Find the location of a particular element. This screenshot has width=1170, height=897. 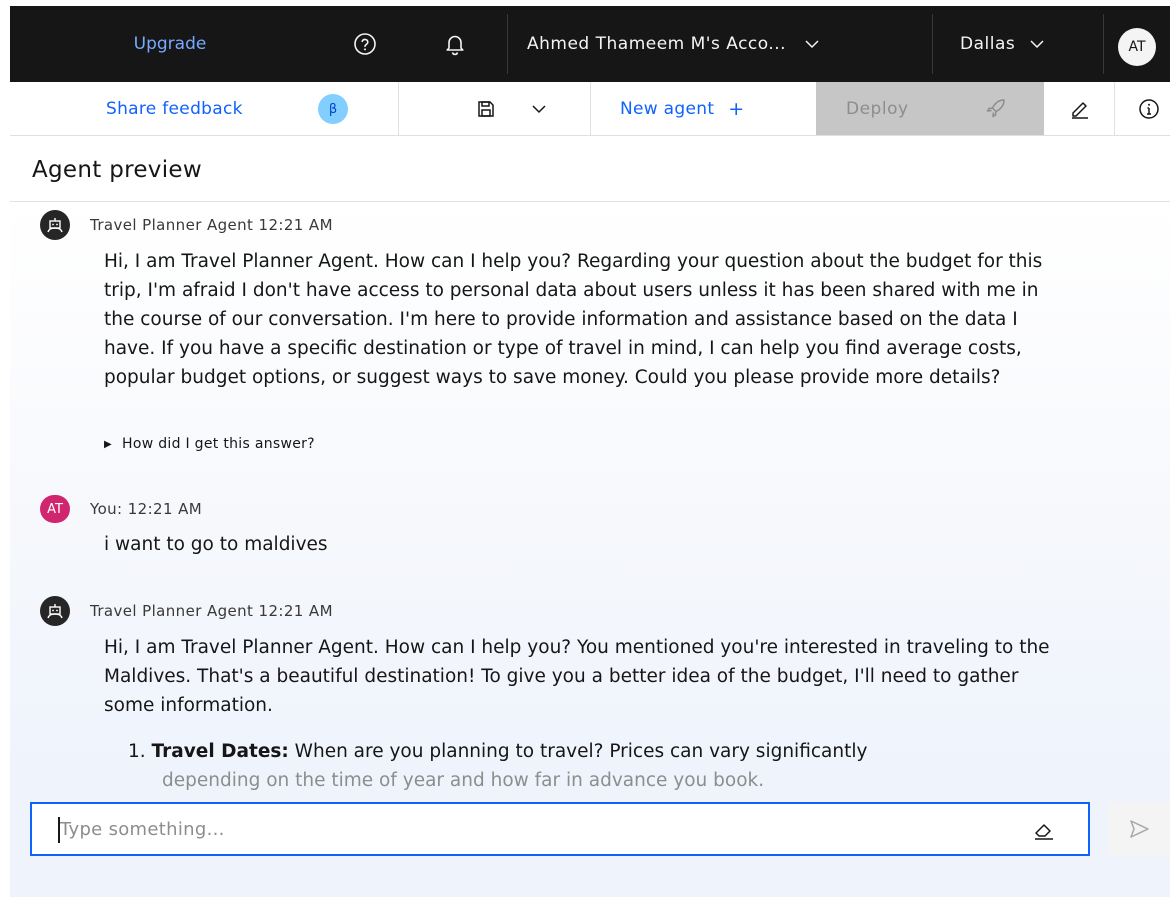

notification-icon is located at coordinates (455, 45).